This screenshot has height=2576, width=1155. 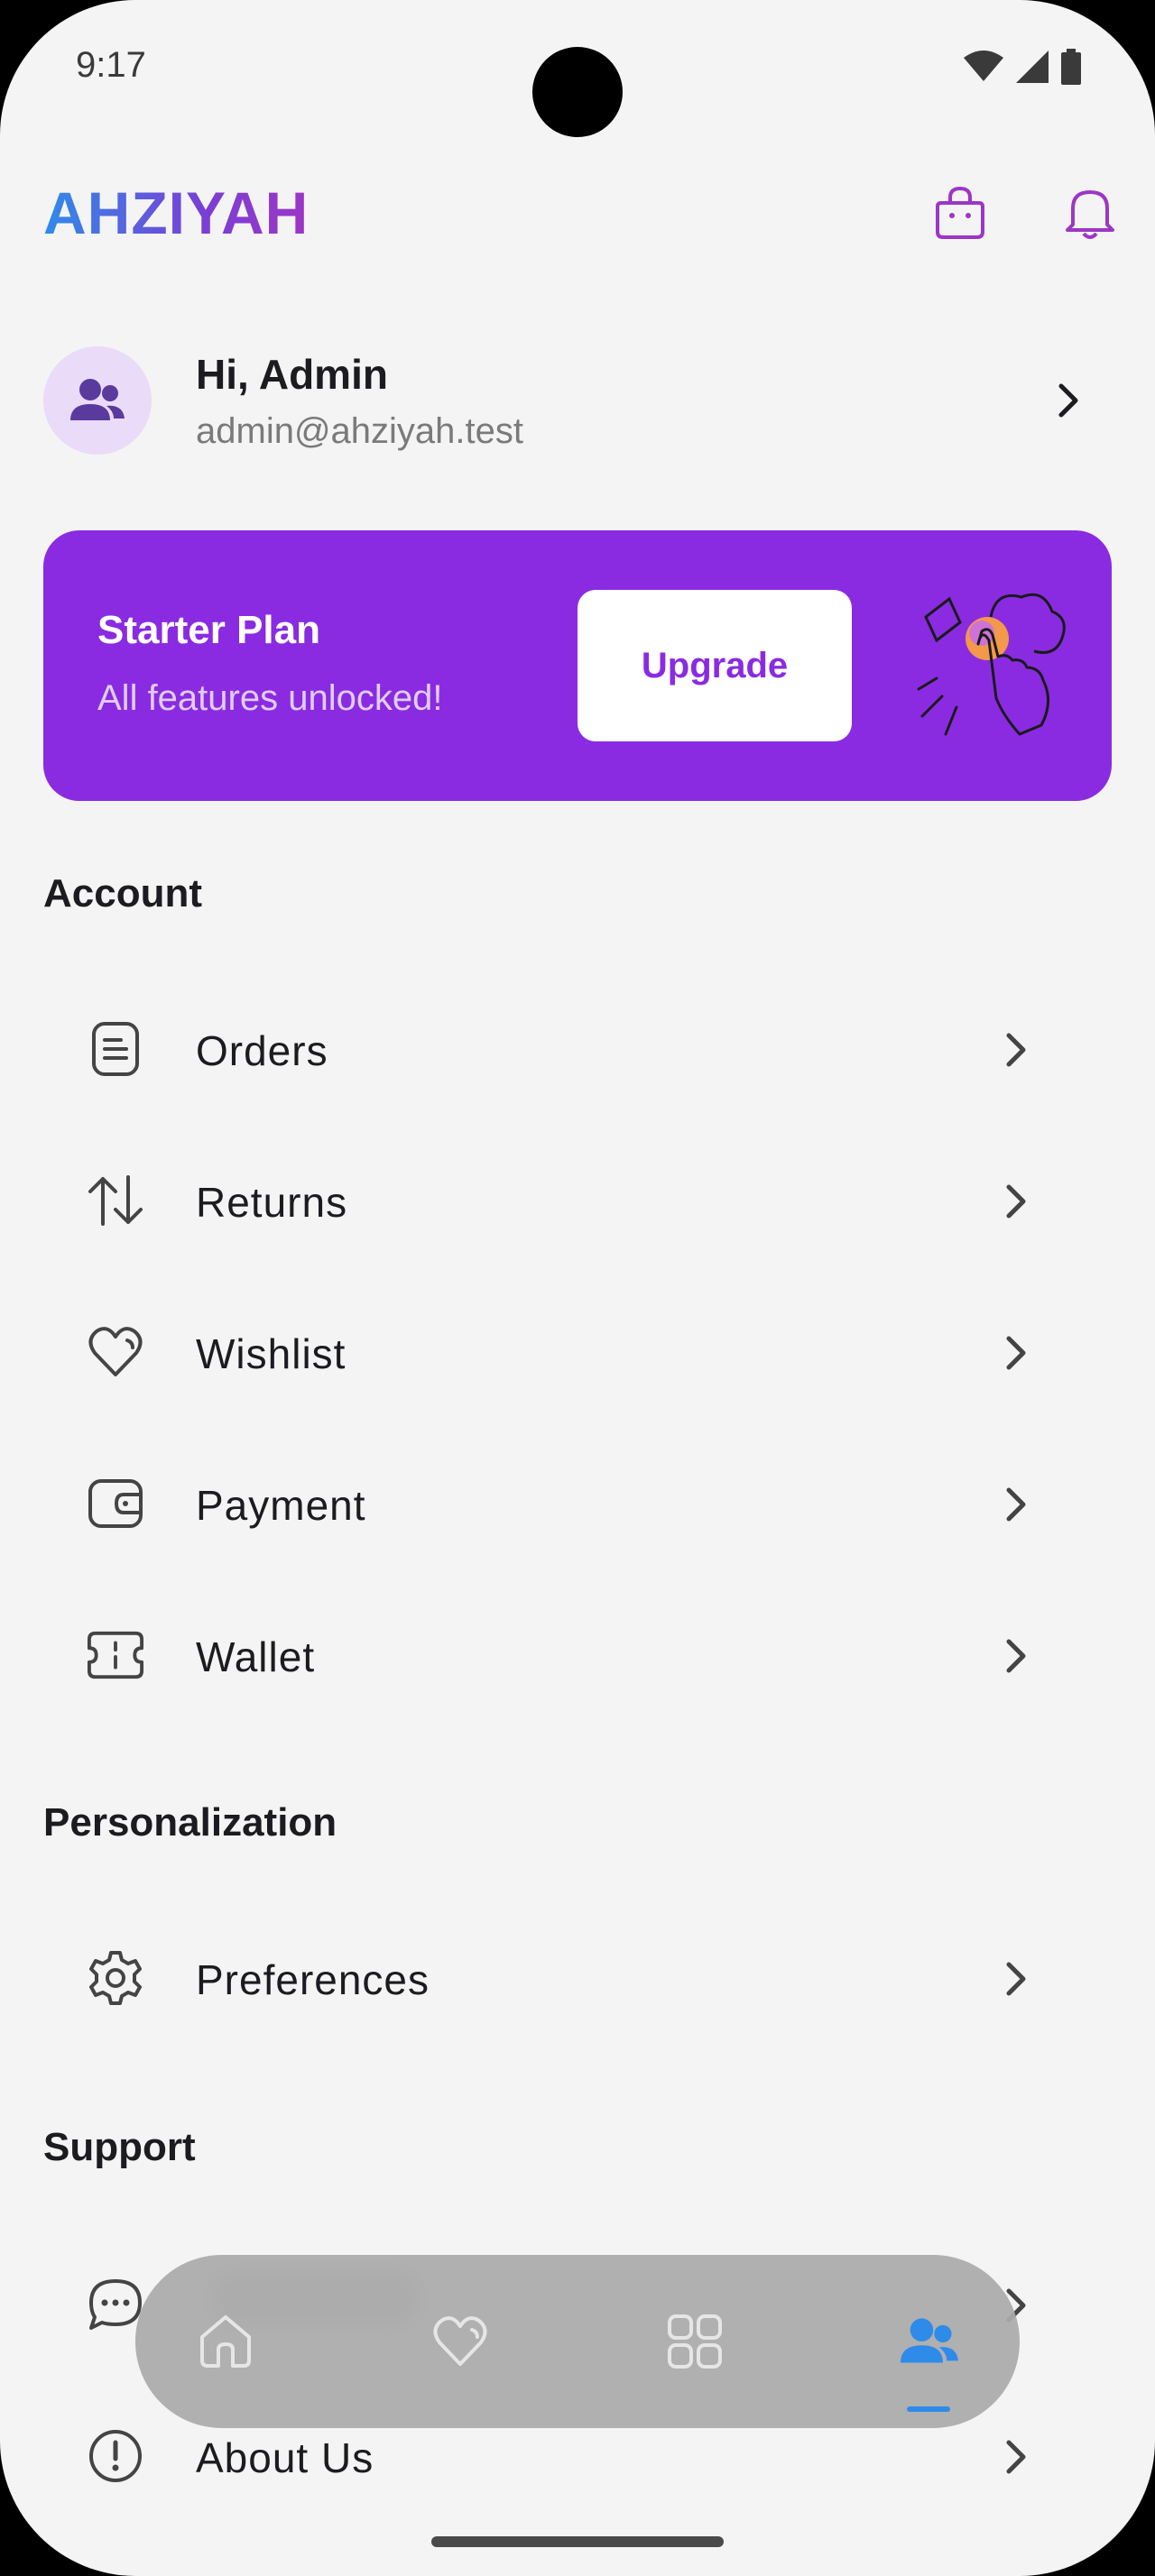 I want to click on menu-label: Preferences, so click(x=313, y=1980).